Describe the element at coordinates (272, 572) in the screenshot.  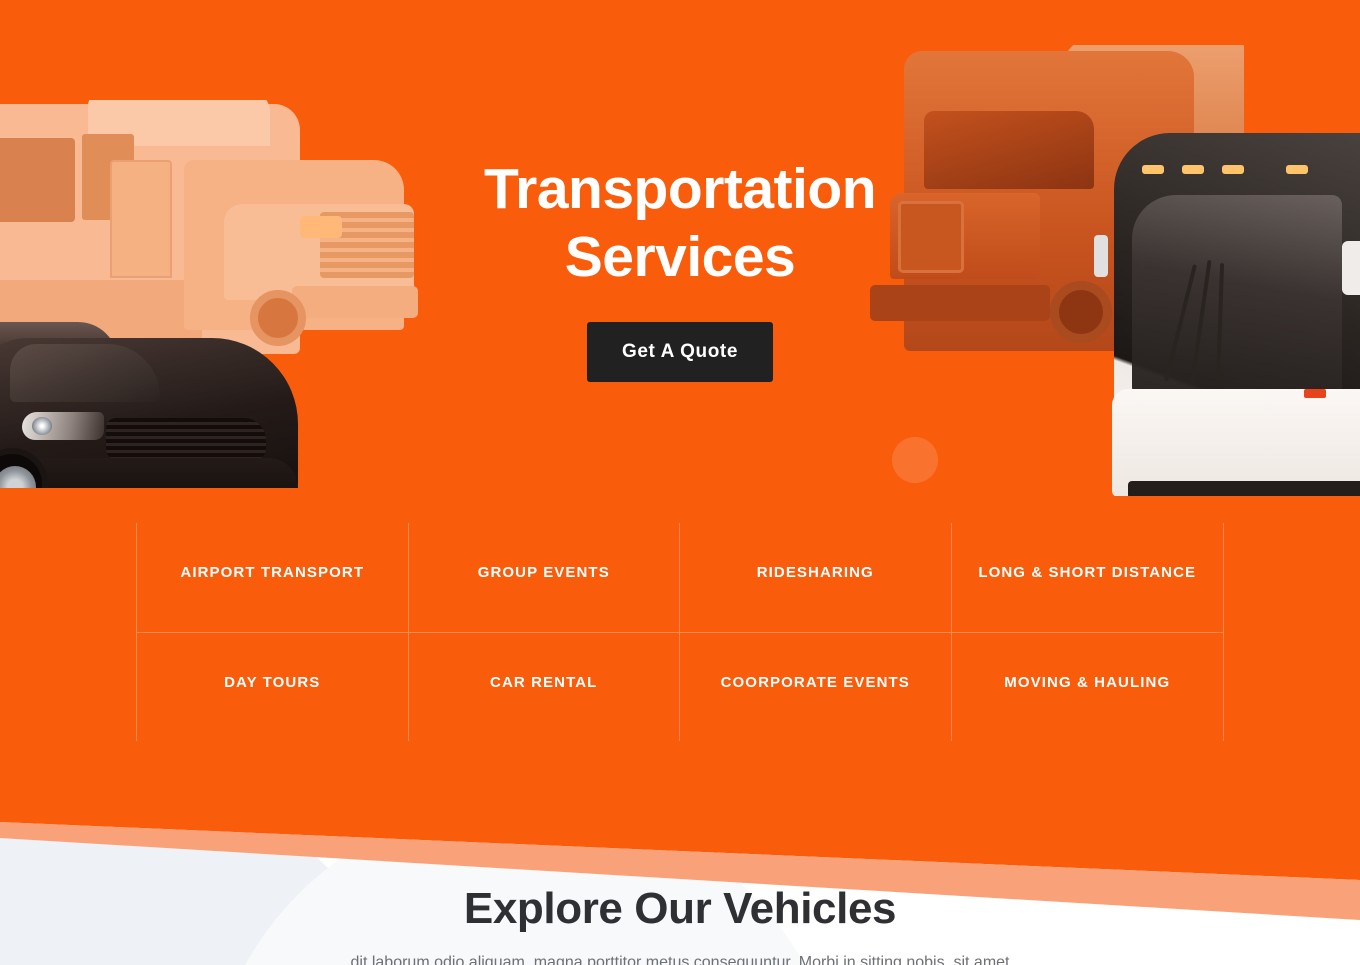
I see `service-label: AIRPORT TRANSPORT` at that location.